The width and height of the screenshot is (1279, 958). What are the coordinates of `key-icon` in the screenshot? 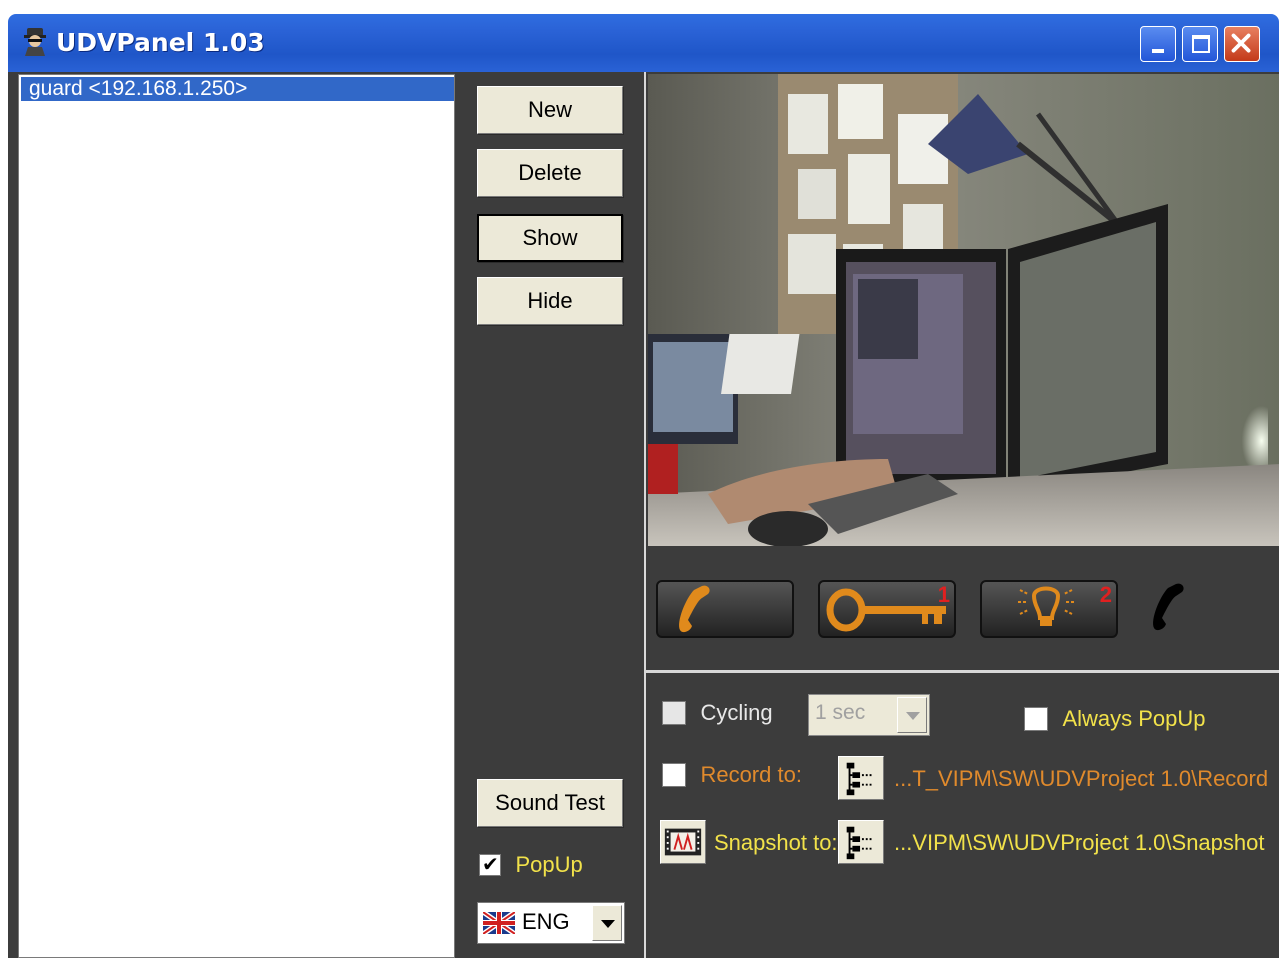 It's located at (886, 610).